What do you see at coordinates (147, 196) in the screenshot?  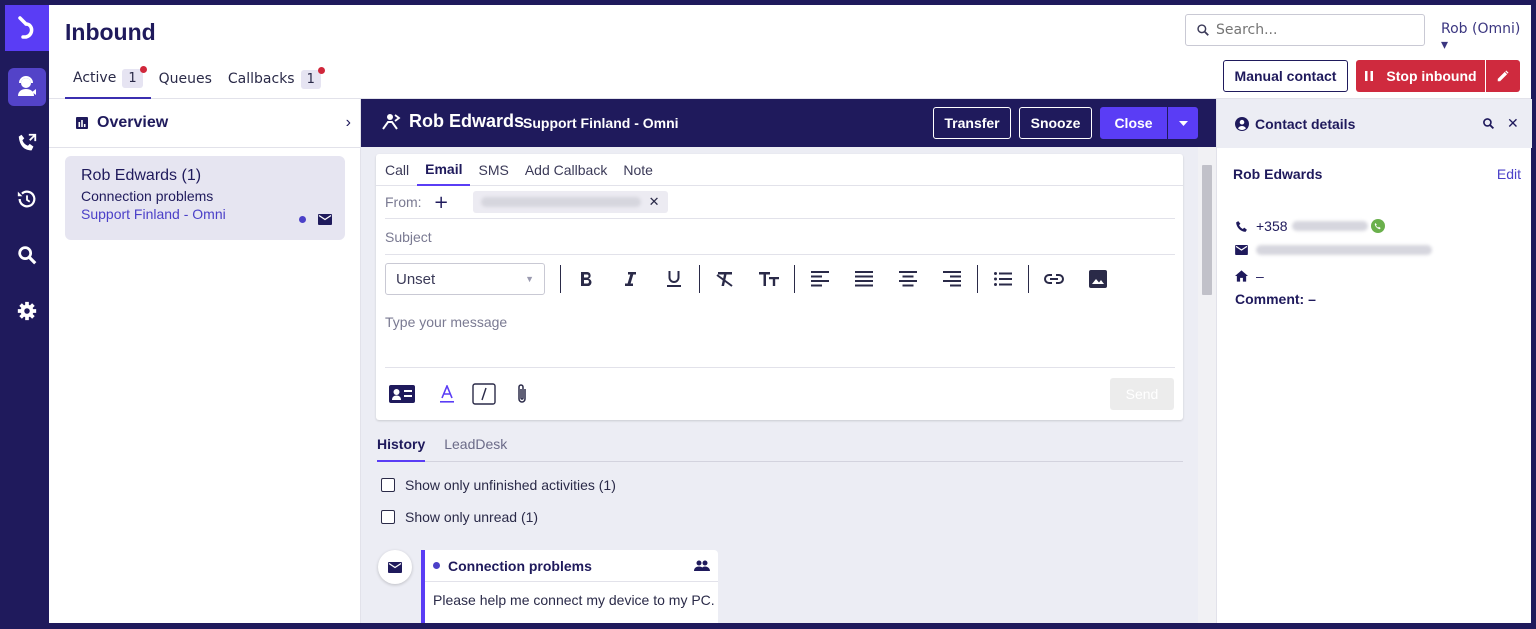 I see `card-subject: Connection problems` at bounding box center [147, 196].